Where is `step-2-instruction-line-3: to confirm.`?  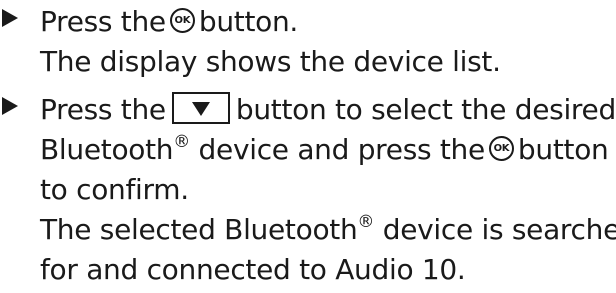
step-2-instruction-line-3: to confirm. is located at coordinates (114, 189).